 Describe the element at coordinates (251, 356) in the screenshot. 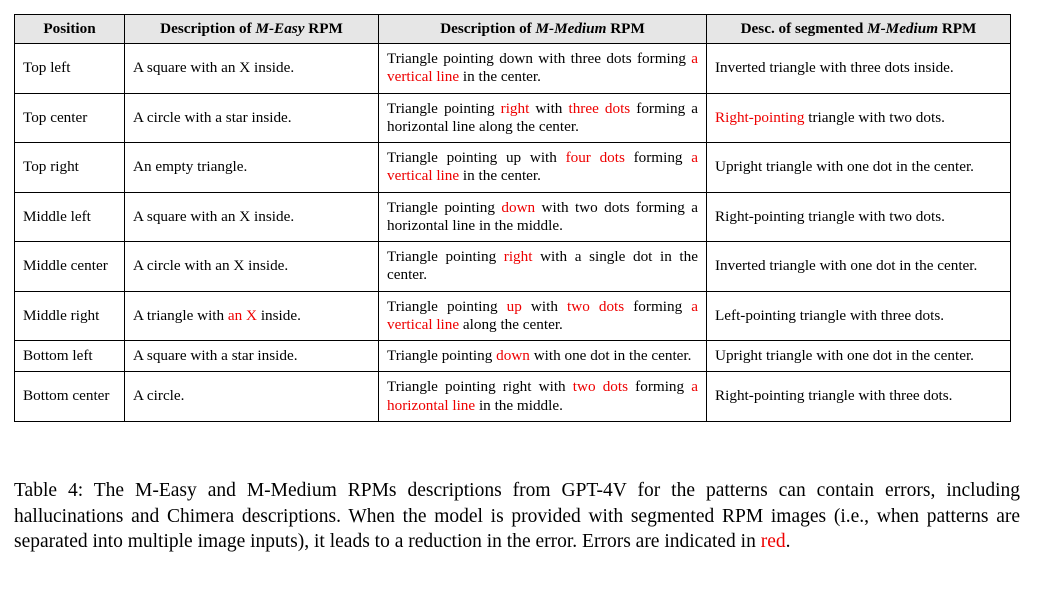

I see `cell-easy-description: A square with a star inside.` at that location.